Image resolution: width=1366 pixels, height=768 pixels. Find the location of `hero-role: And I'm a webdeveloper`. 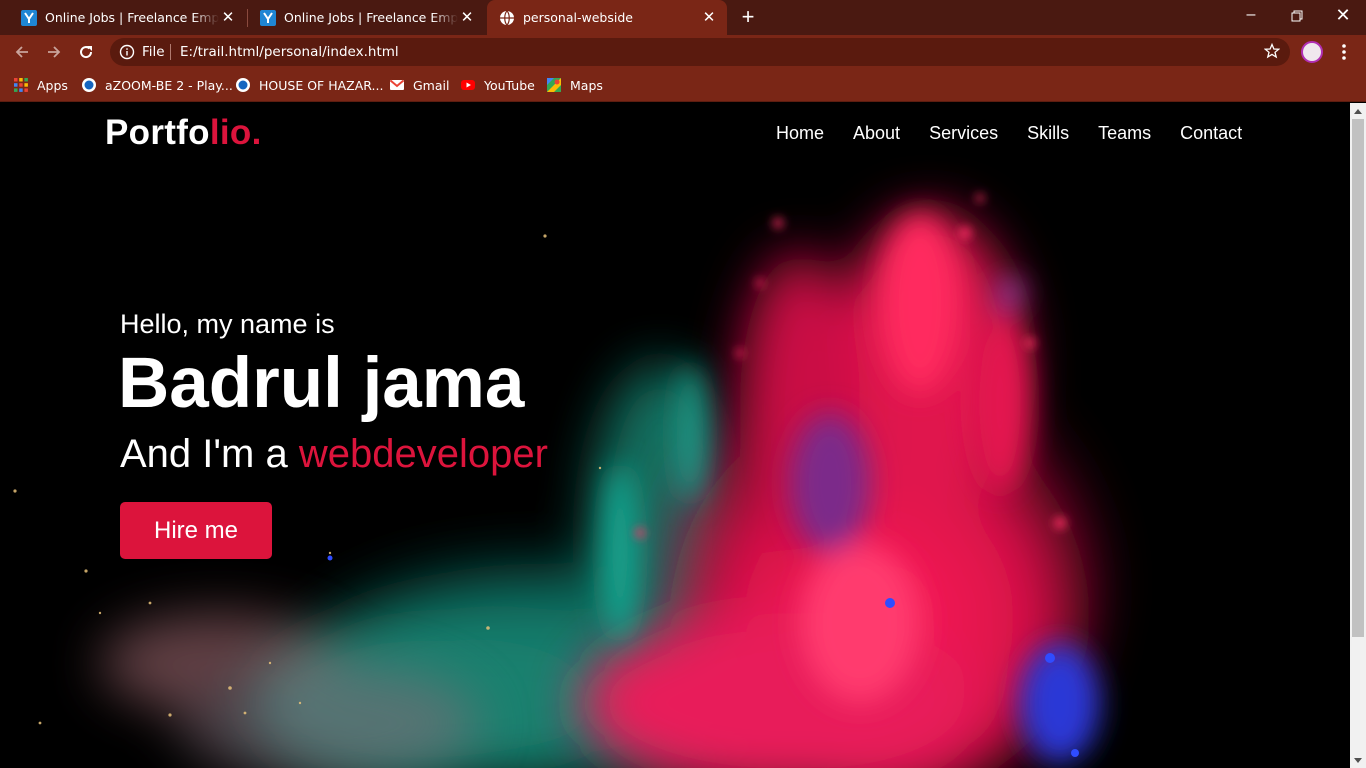

hero-role: And I'm a webdeveloper is located at coordinates (334, 454).